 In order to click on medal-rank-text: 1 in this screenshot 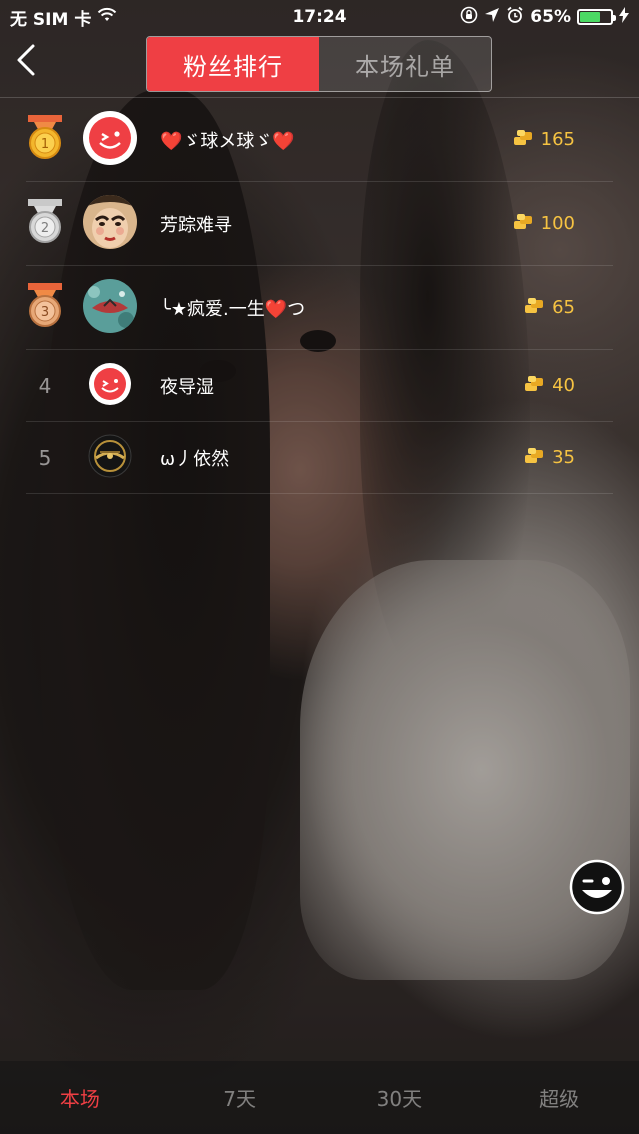, I will do `click(45, 144)`.